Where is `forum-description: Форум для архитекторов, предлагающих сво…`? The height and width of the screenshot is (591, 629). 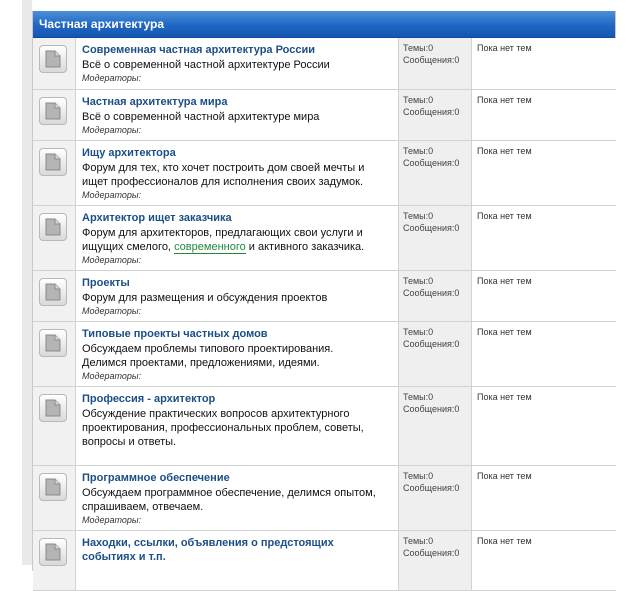
forum-description: Форум для архитекторов, предлагающих сво… is located at coordinates (237, 240).